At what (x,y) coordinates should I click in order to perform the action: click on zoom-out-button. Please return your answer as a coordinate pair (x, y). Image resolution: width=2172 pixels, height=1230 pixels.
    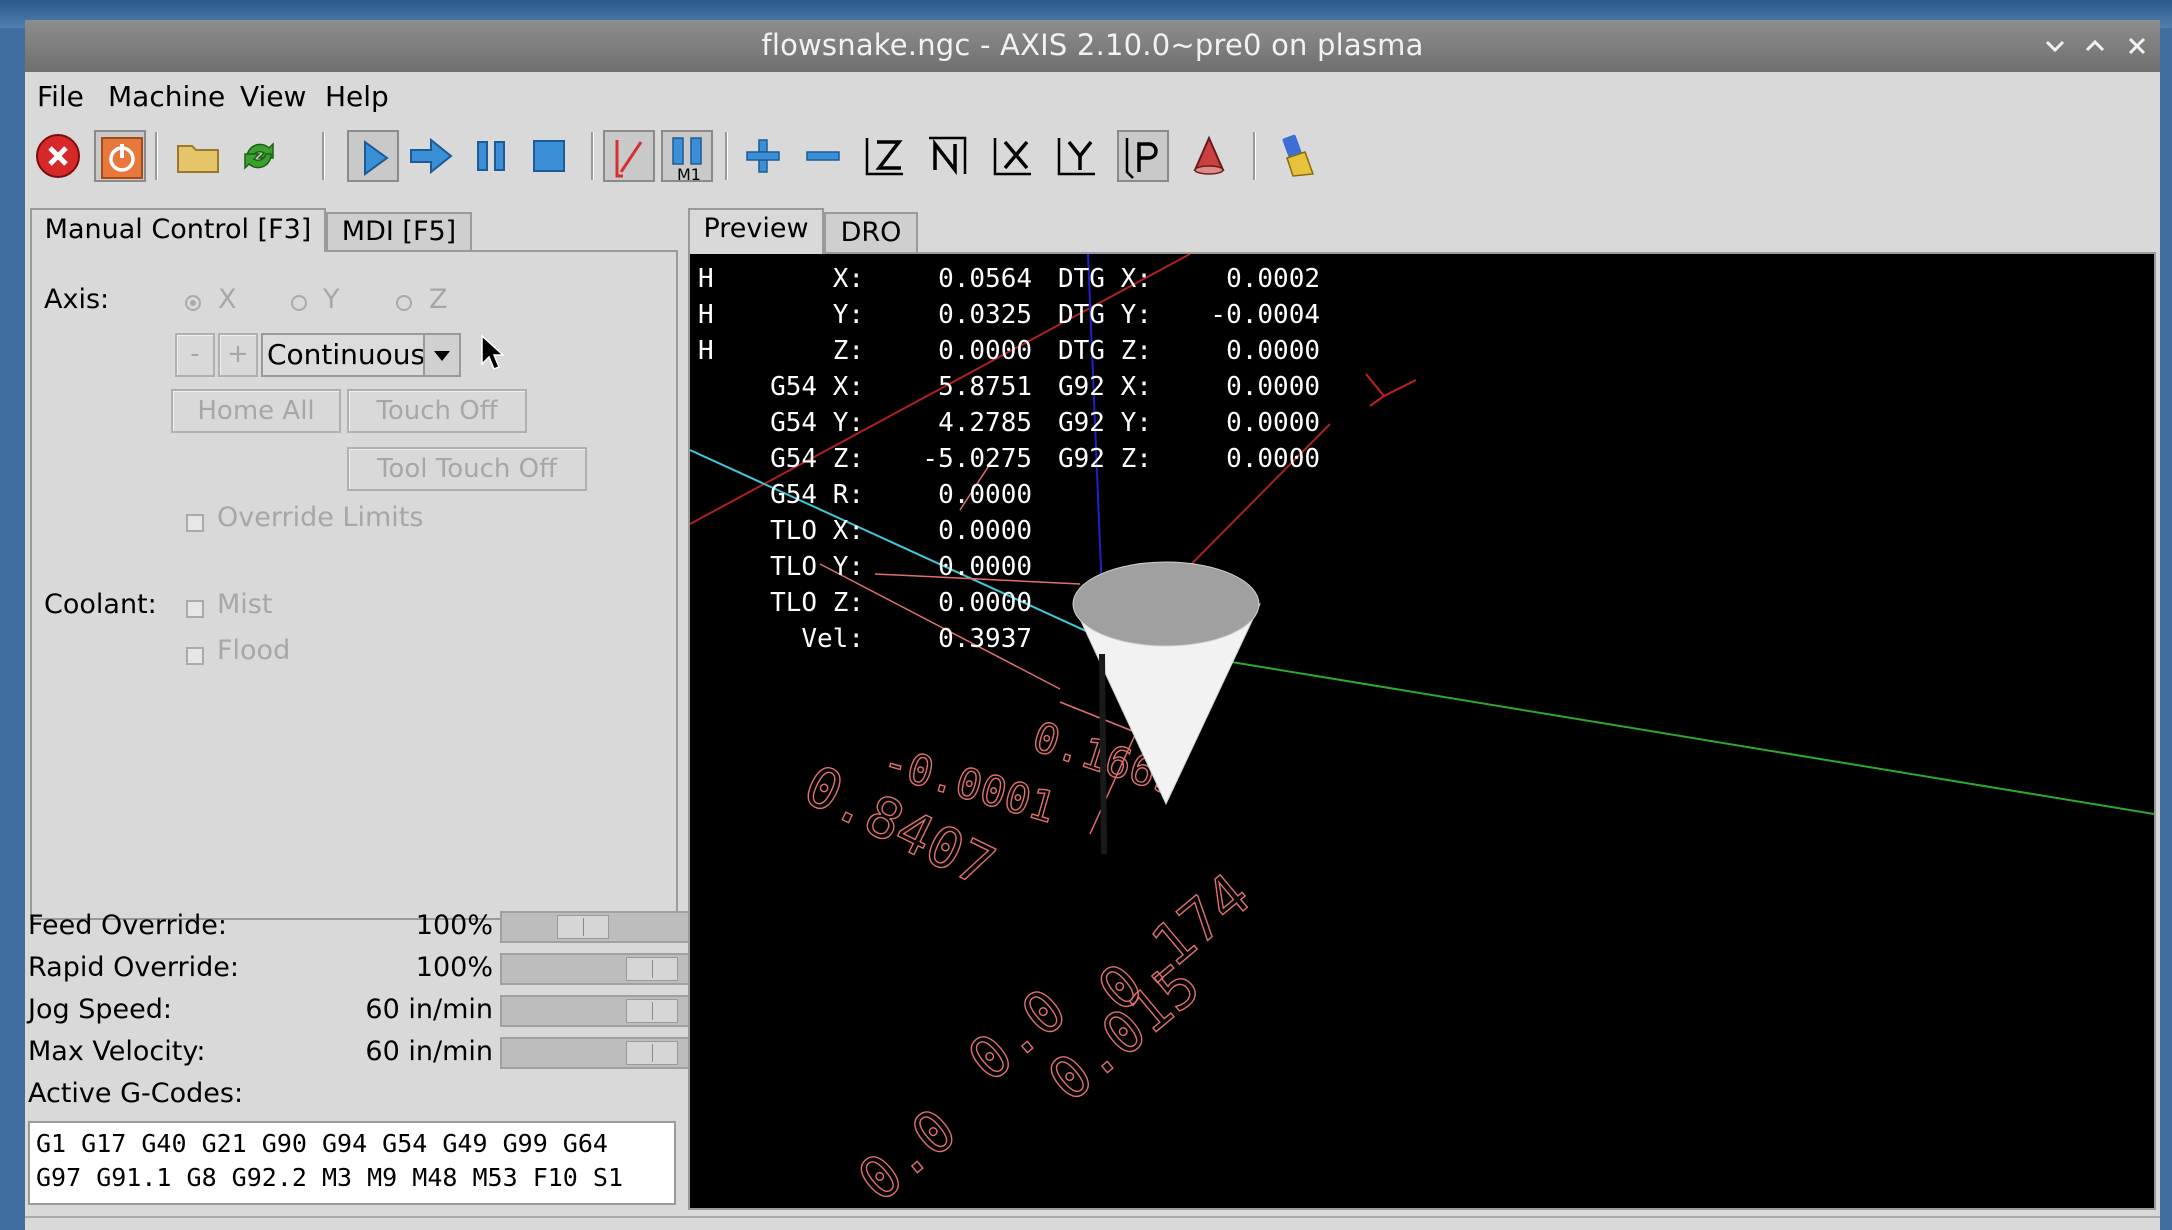
    Looking at the image, I should click on (823, 156).